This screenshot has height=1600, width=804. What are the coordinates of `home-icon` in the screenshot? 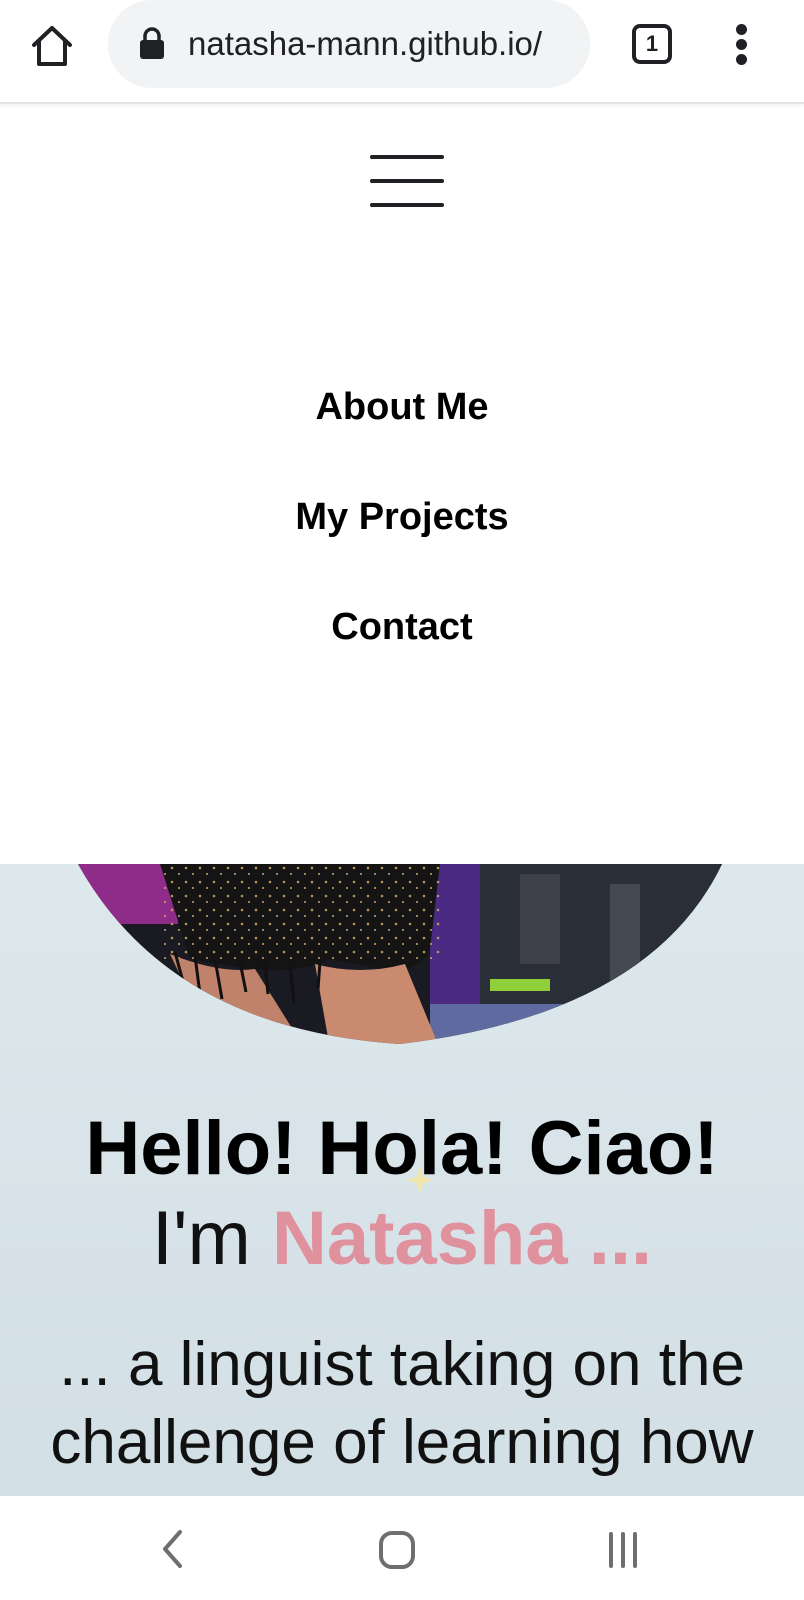 It's located at (52, 46).